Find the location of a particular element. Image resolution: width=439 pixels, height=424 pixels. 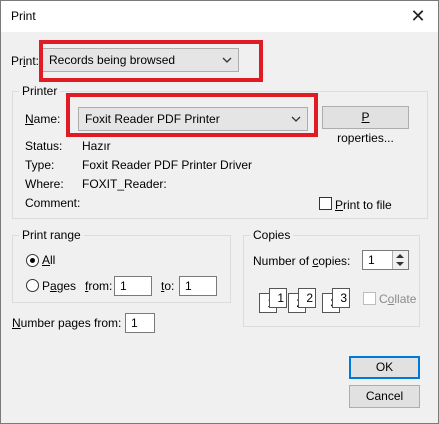

all-label: All is located at coordinates (48, 260).